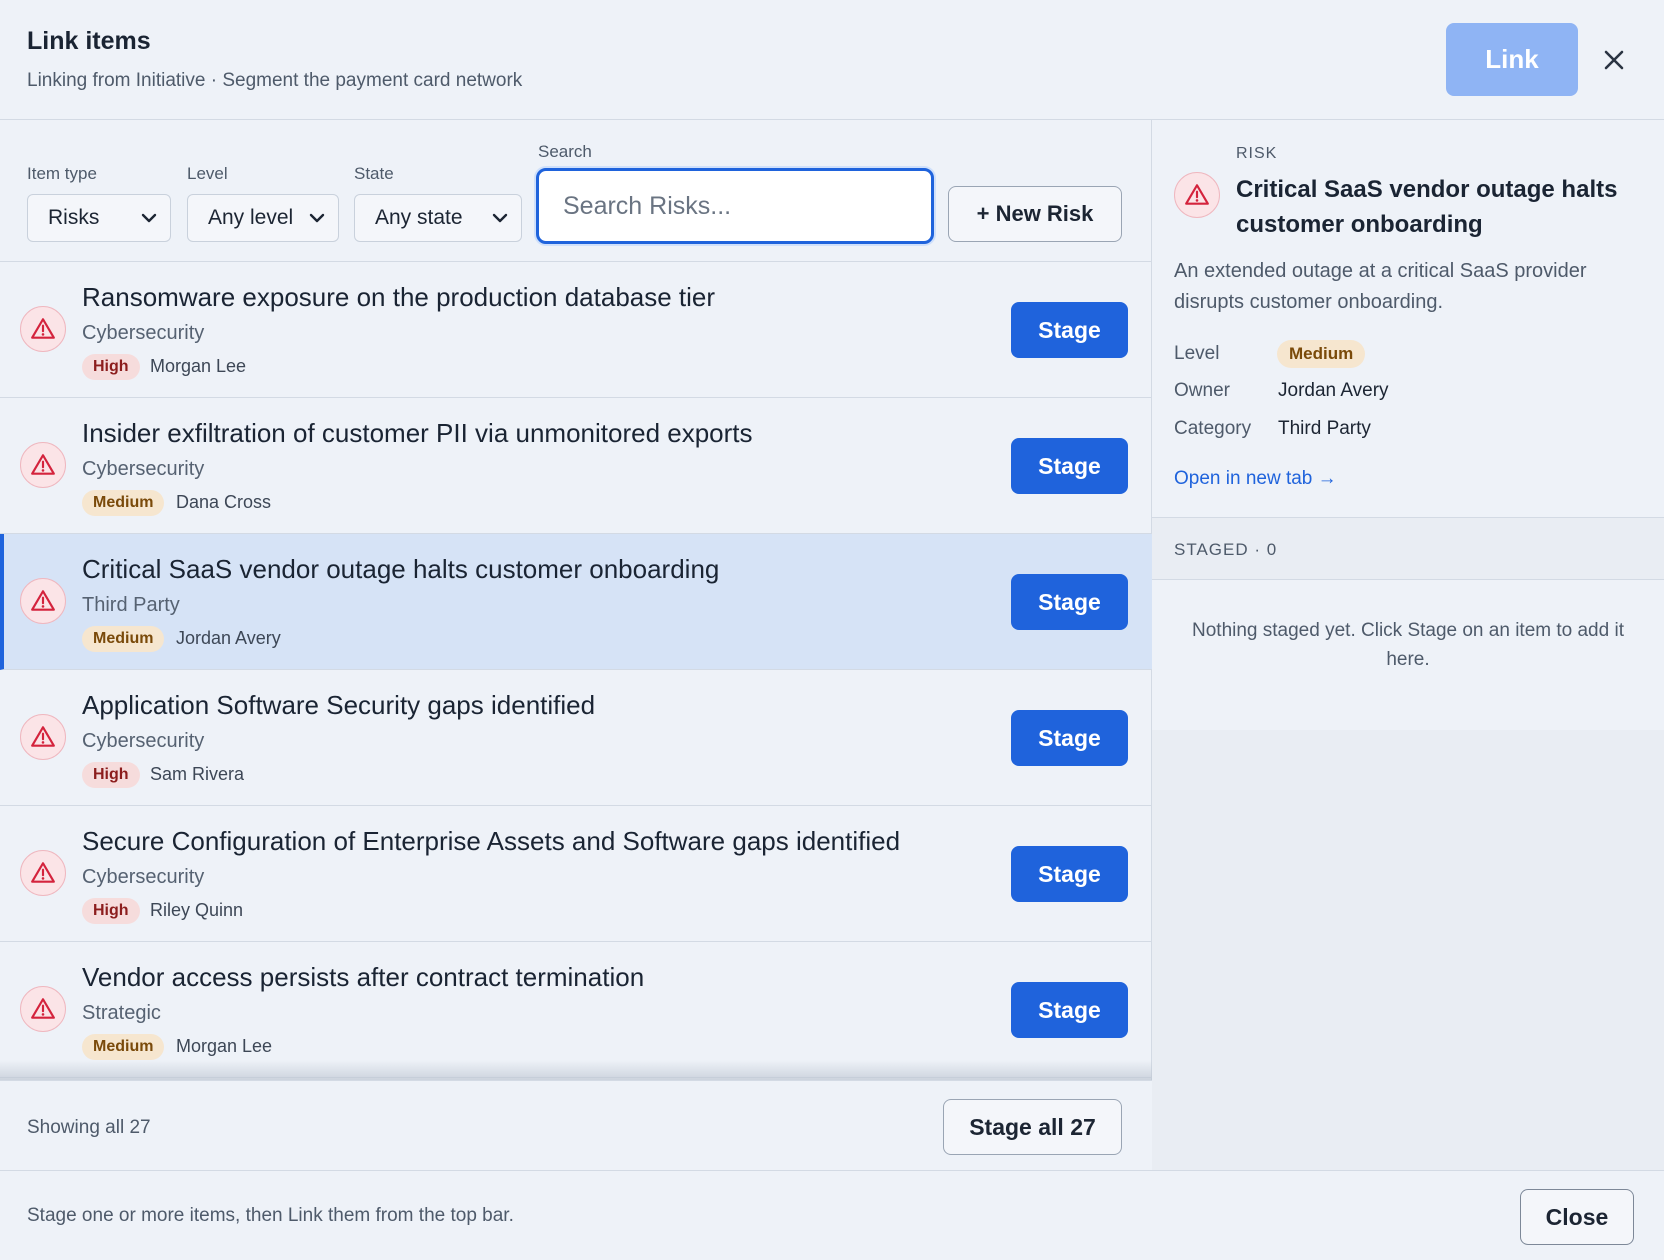 This screenshot has width=1664, height=1260. Describe the element at coordinates (1202, 390) in the screenshot. I see `detail-owner-key: Owner` at that location.